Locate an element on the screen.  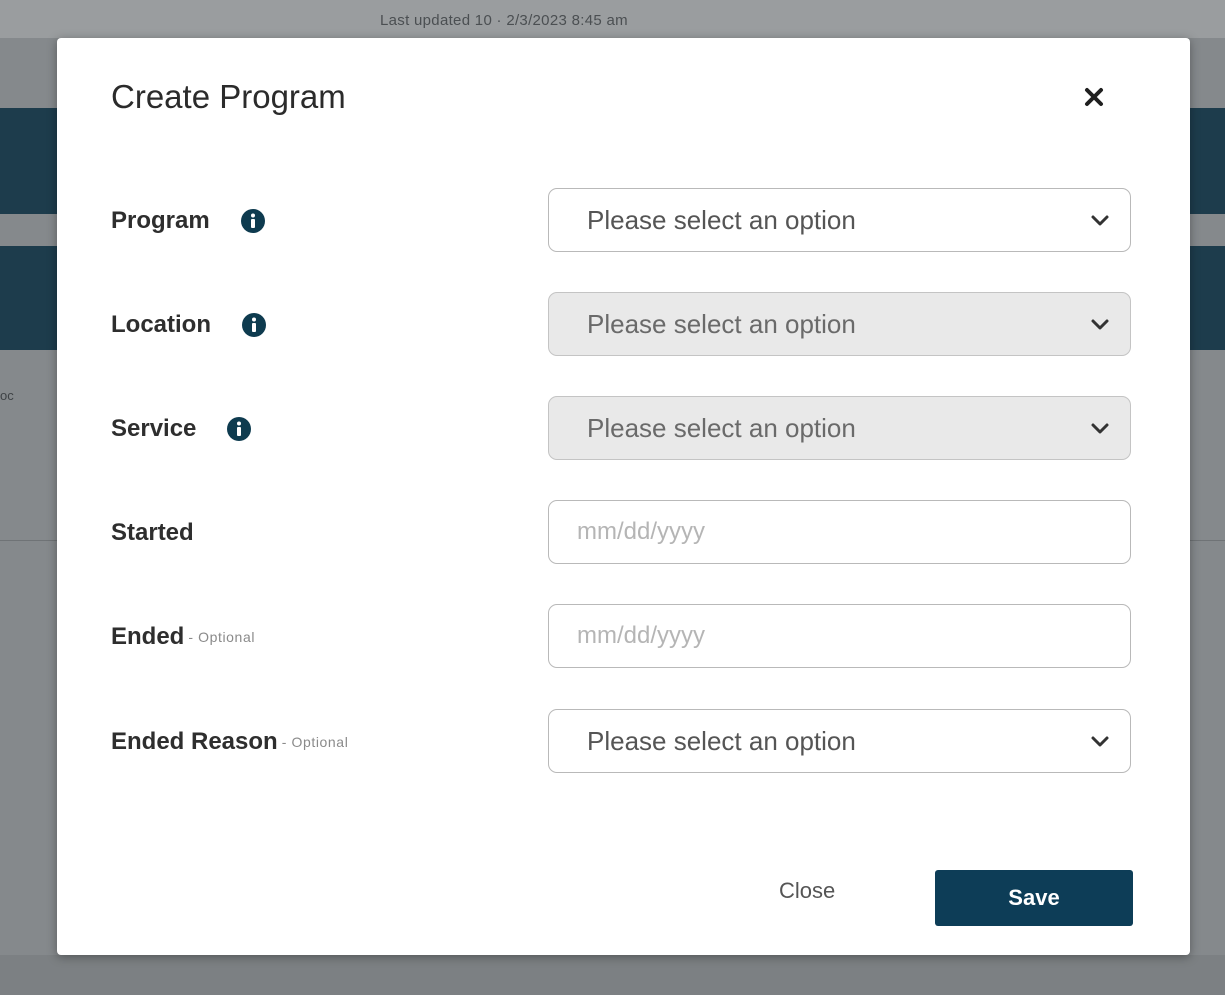
close-icon is located at coordinates (1094, 97).